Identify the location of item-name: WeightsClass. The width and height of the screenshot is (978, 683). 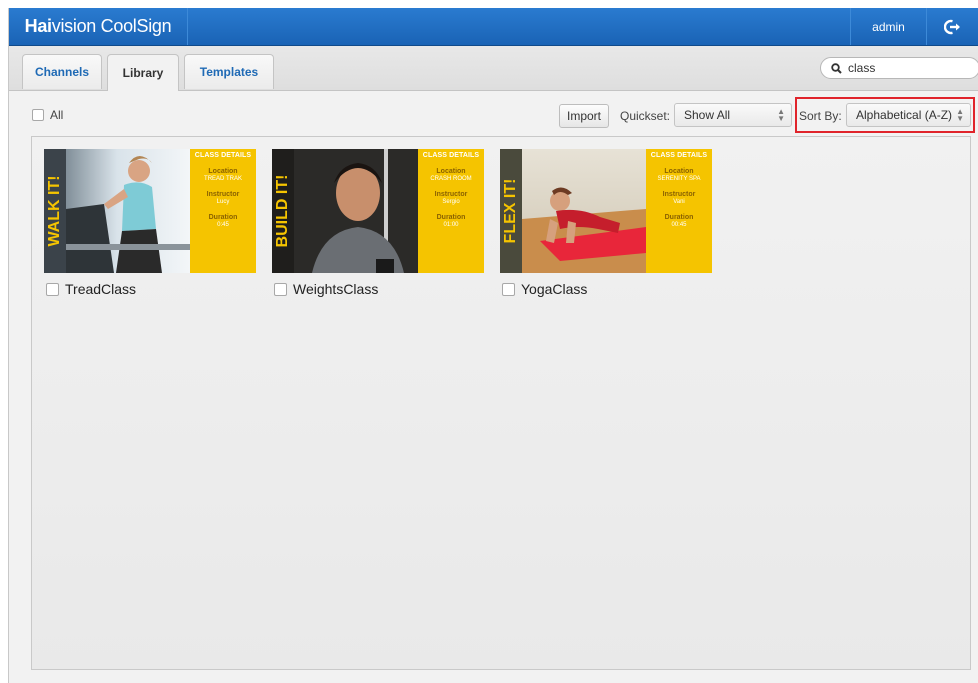
(336, 289).